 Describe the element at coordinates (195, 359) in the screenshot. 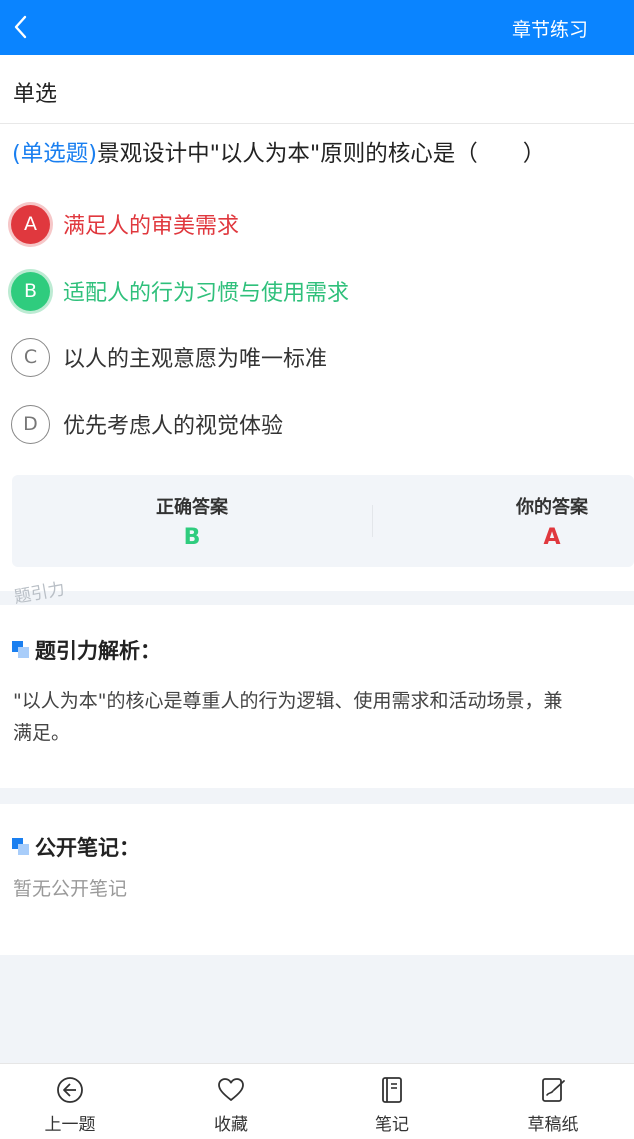

I see `option-text: 以人的主观意愿为唯一标准` at that location.